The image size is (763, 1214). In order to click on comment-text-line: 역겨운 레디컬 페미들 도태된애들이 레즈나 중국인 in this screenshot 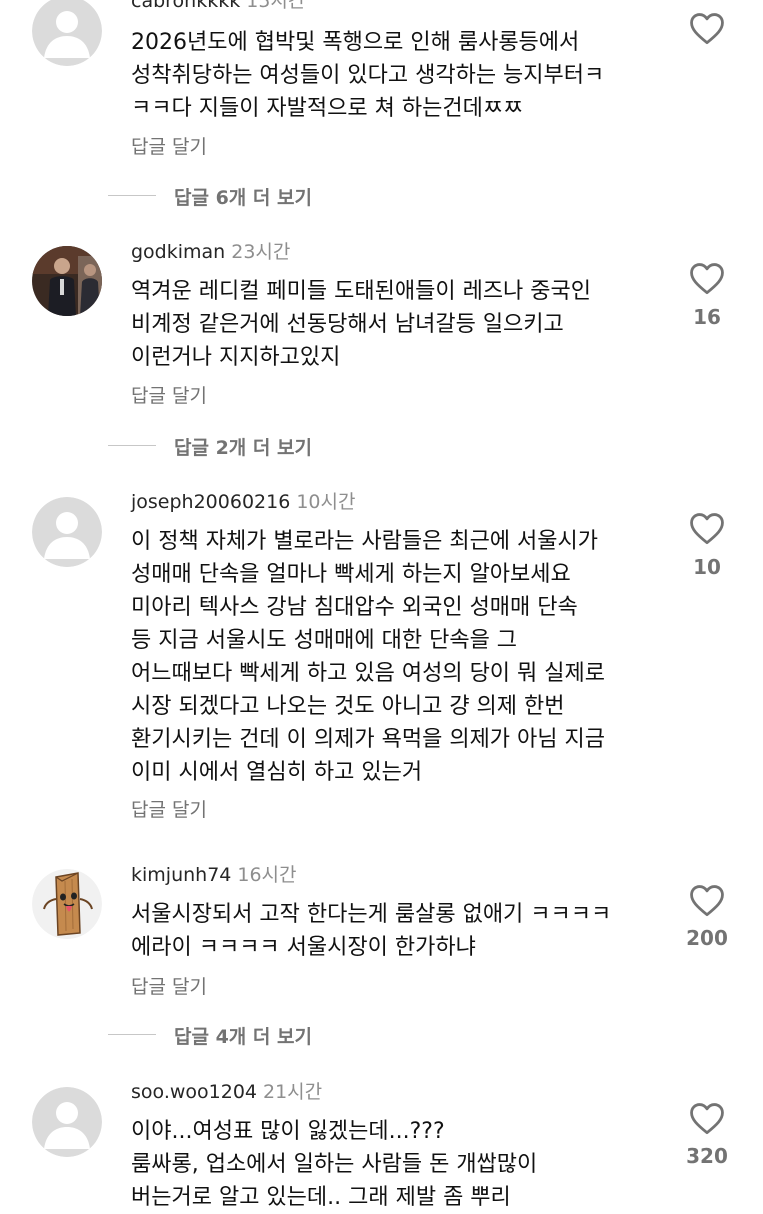, I will do `click(361, 291)`.